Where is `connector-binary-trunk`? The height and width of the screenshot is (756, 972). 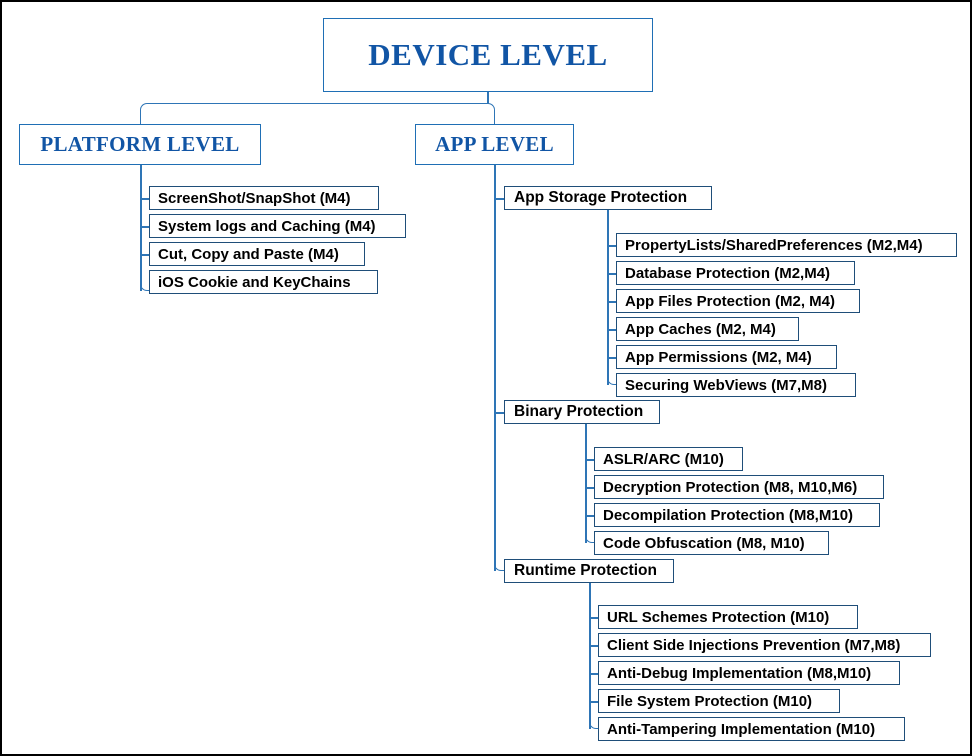 connector-binary-trunk is located at coordinates (586, 483).